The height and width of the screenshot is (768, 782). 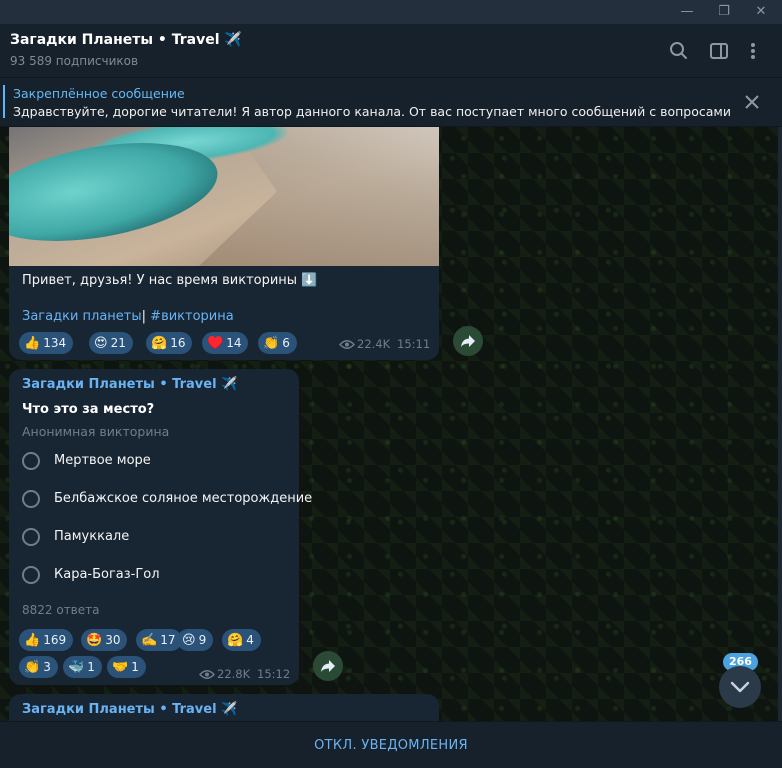 What do you see at coordinates (101, 343) in the screenshot?
I see `reaction-emoji: 😍` at bounding box center [101, 343].